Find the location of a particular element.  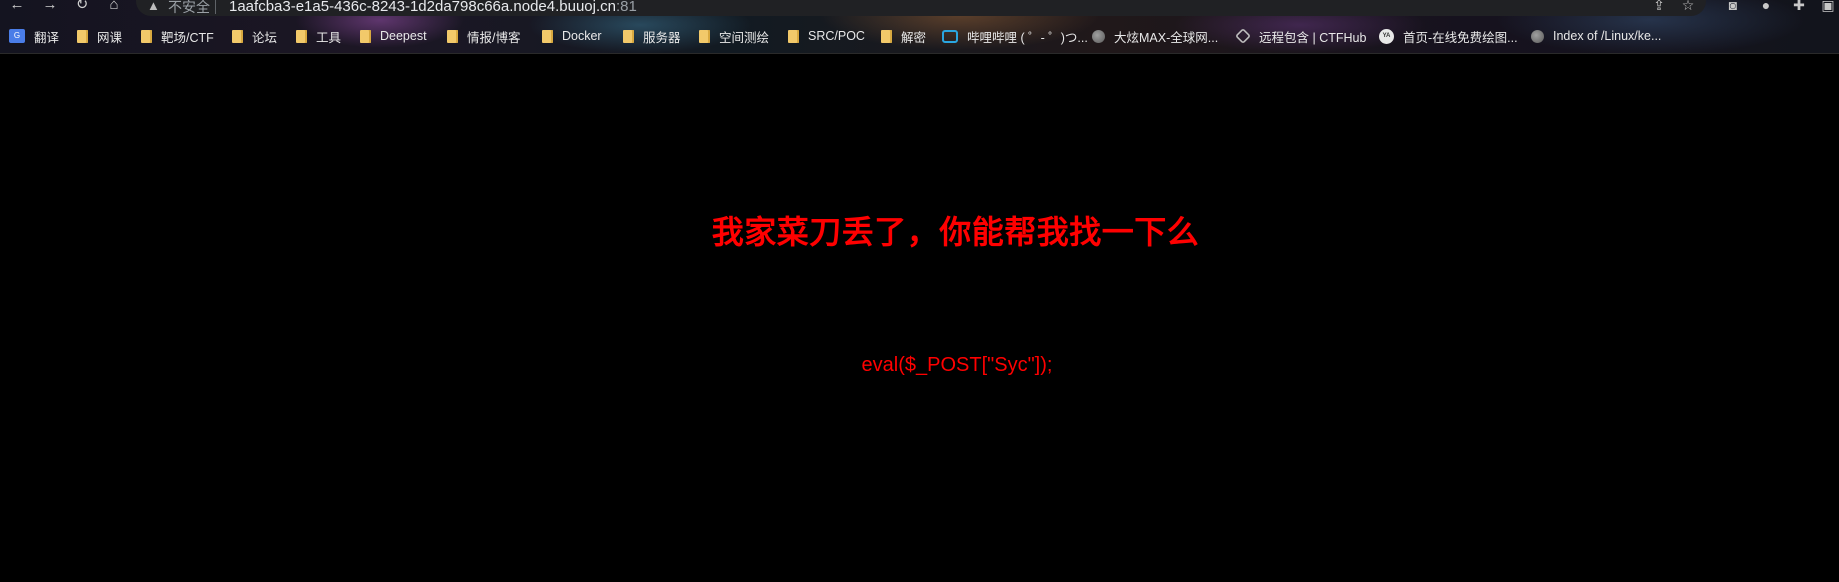

bookmark-folder-wangke: 网课 is located at coordinates (99, 36).